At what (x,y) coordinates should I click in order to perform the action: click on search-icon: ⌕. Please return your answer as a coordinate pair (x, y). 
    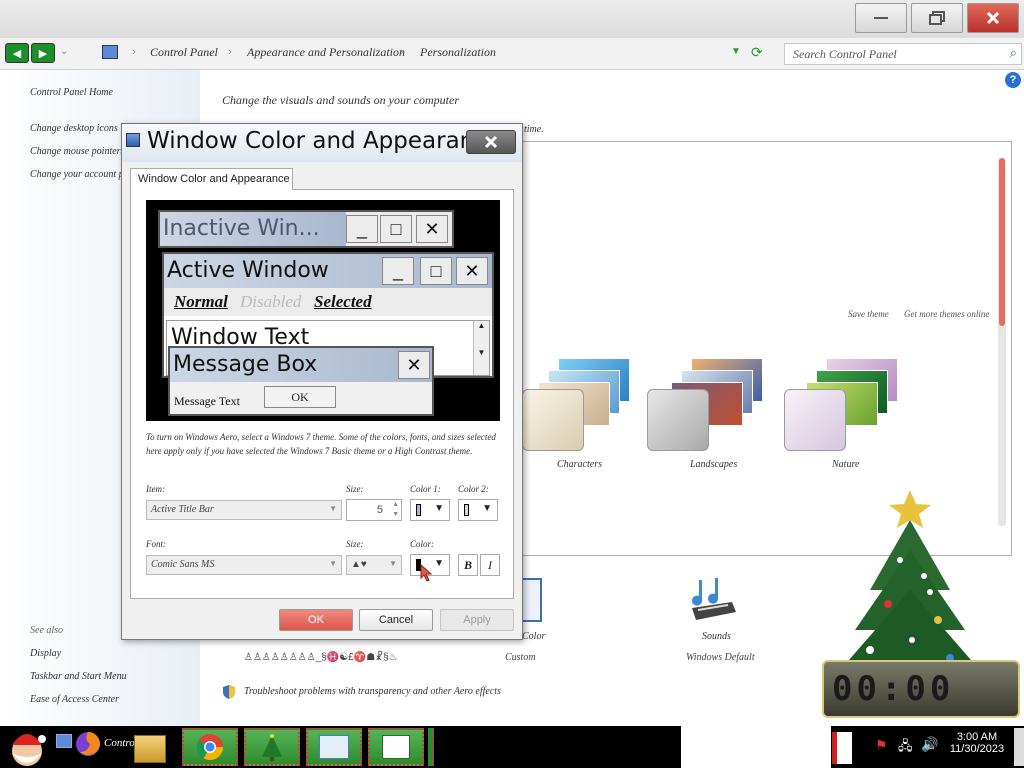
    Looking at the image, I should click on (1013, 52).